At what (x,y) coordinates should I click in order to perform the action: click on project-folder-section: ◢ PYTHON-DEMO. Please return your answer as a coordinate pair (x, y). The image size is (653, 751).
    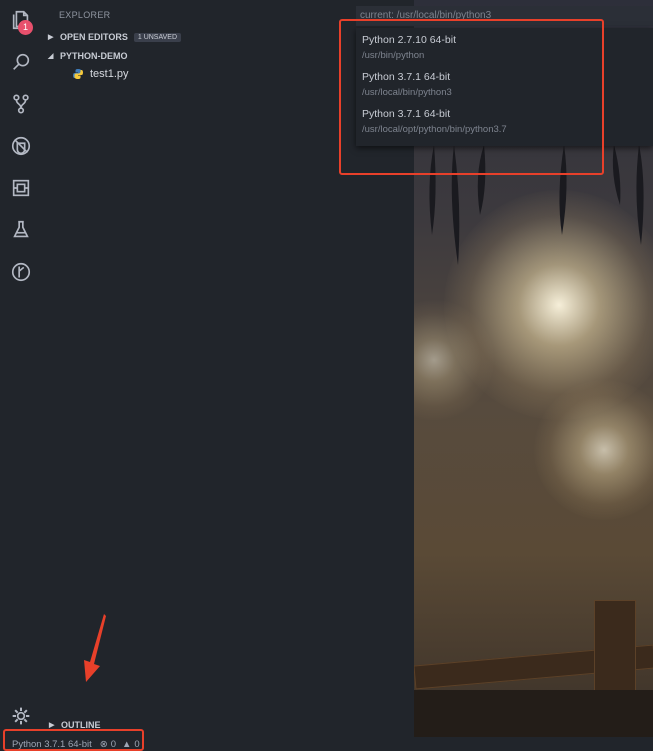
    Looking at the image, I should click on (88, 56).